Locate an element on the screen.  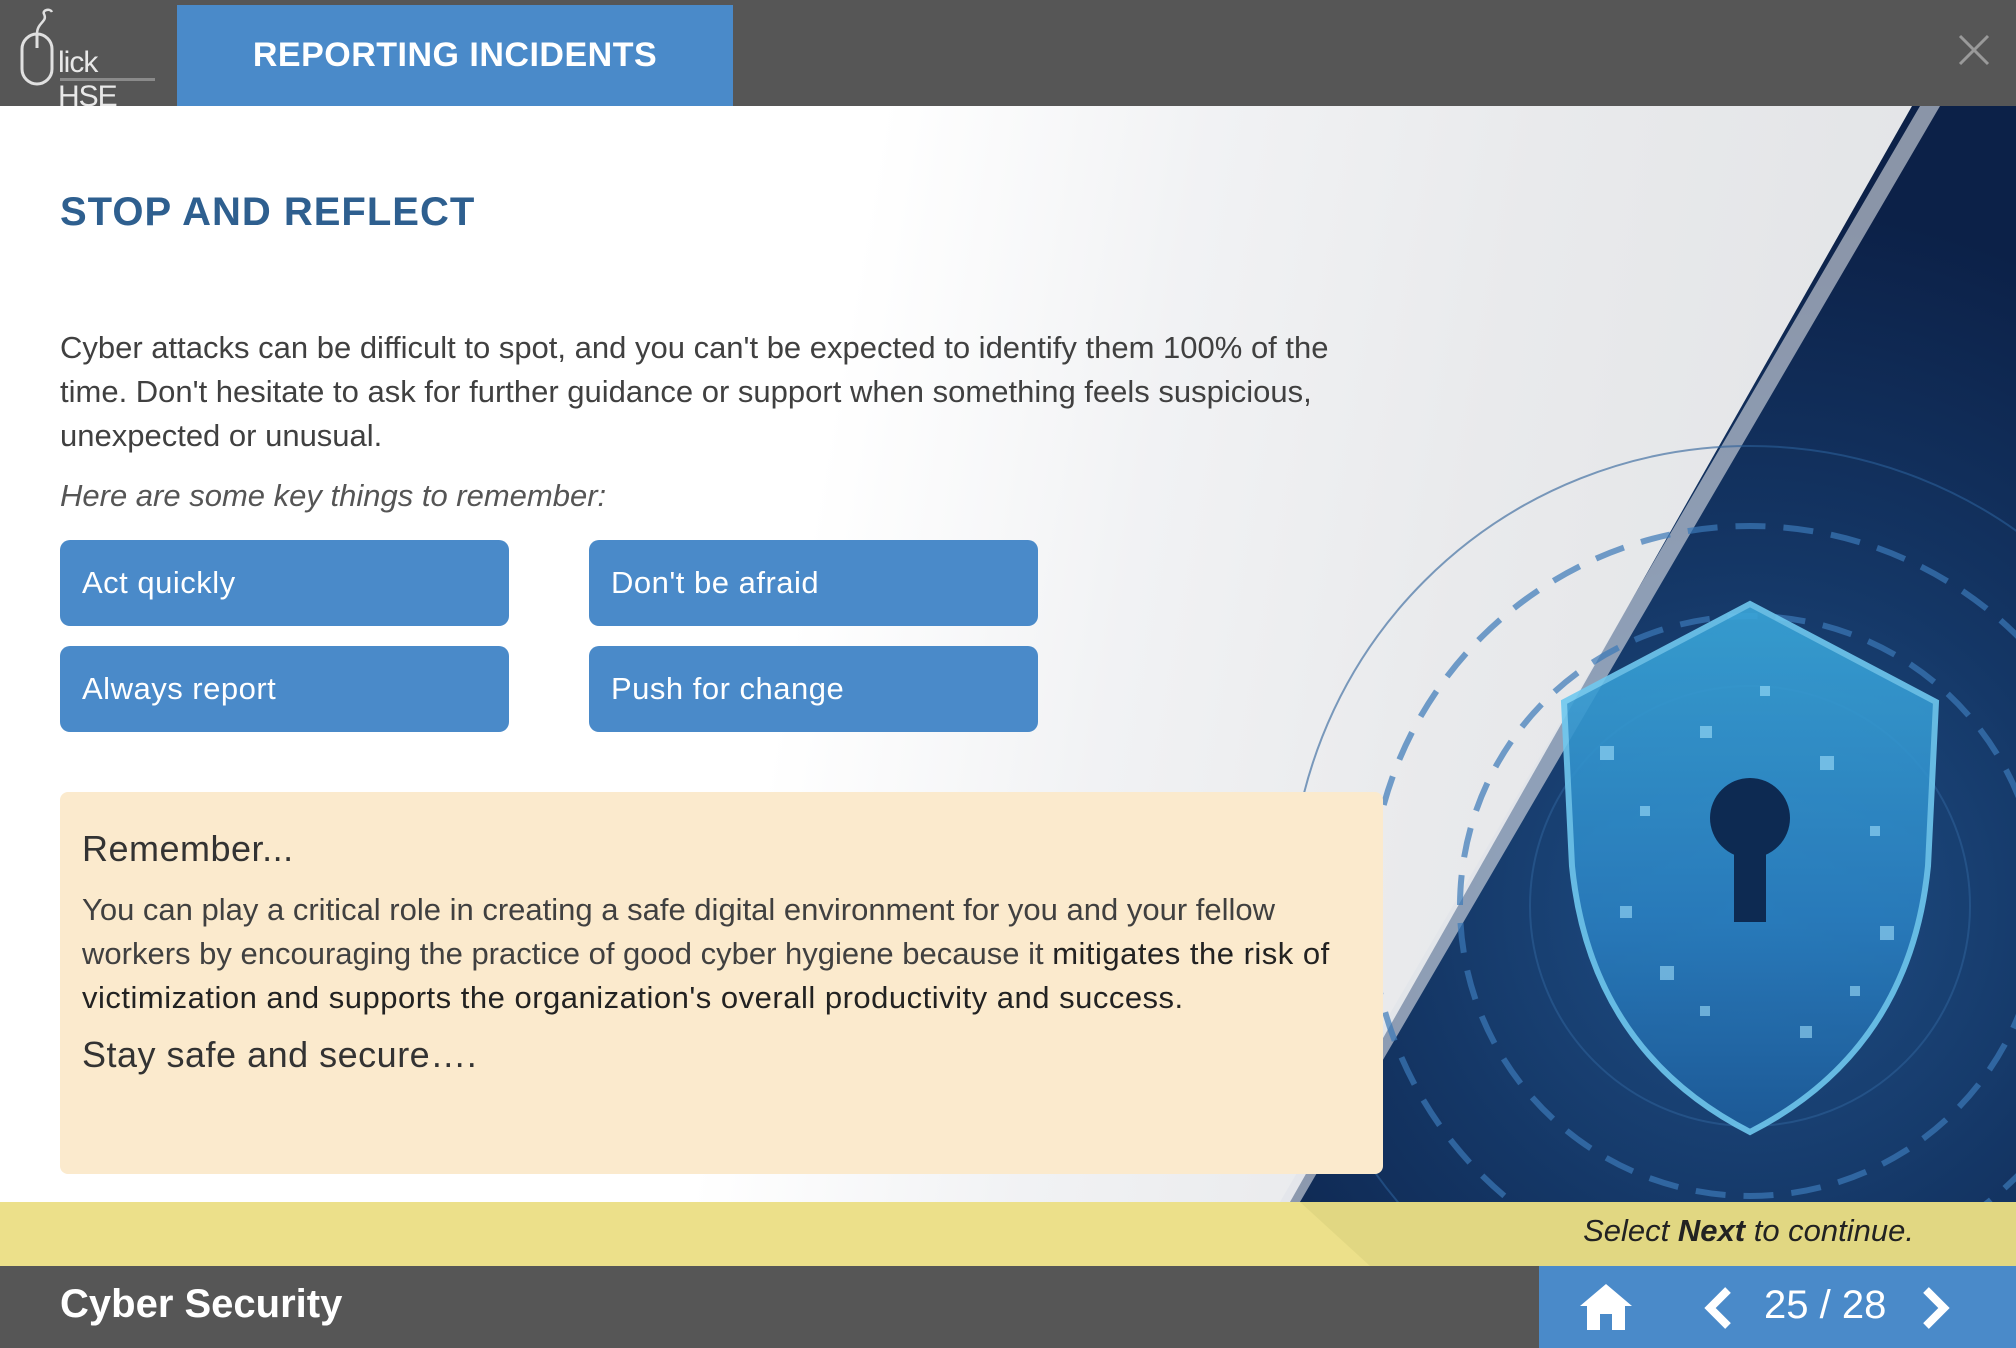
home-button is located at coordinates (1606, 1306).